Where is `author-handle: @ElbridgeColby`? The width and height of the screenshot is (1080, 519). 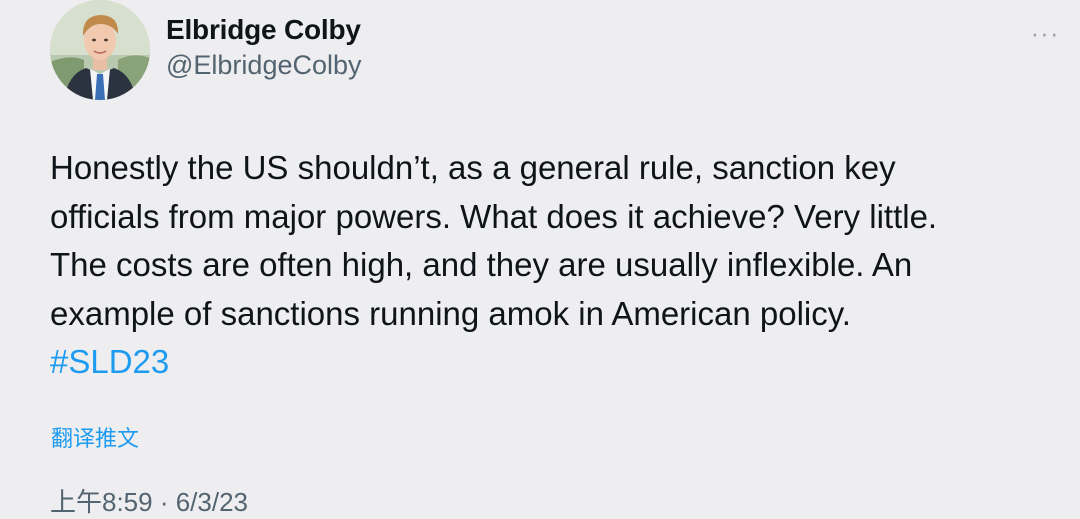 author-handle: @ElbridgeColby is located at coordinates (264, 65).